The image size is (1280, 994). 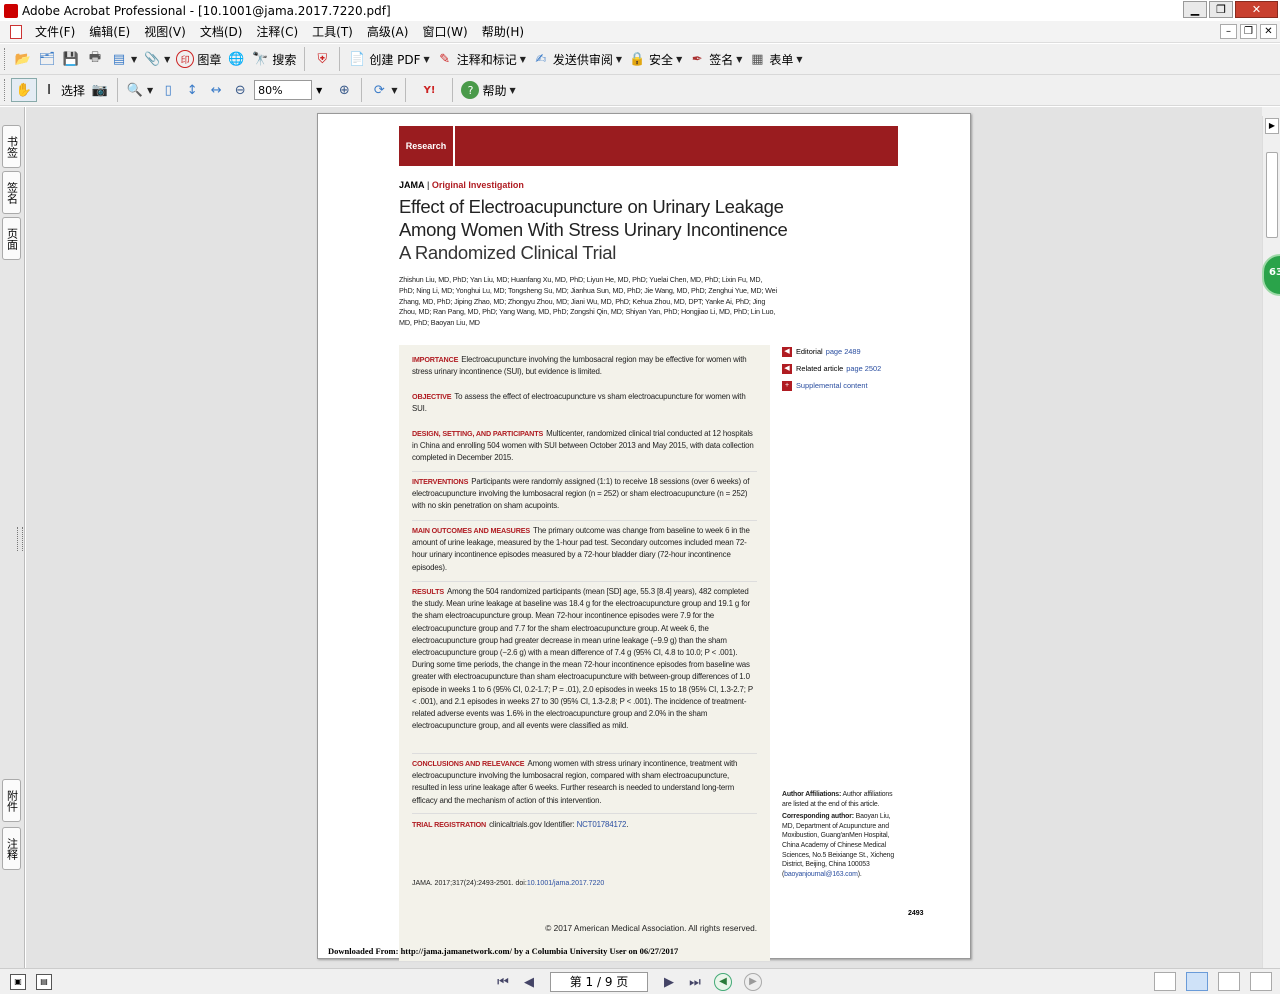 What do you see at coordinates (139, 90) in the screenshot?
I see `zoom-tool-button: 🔍 ▼` at bounding box center [139, 90].